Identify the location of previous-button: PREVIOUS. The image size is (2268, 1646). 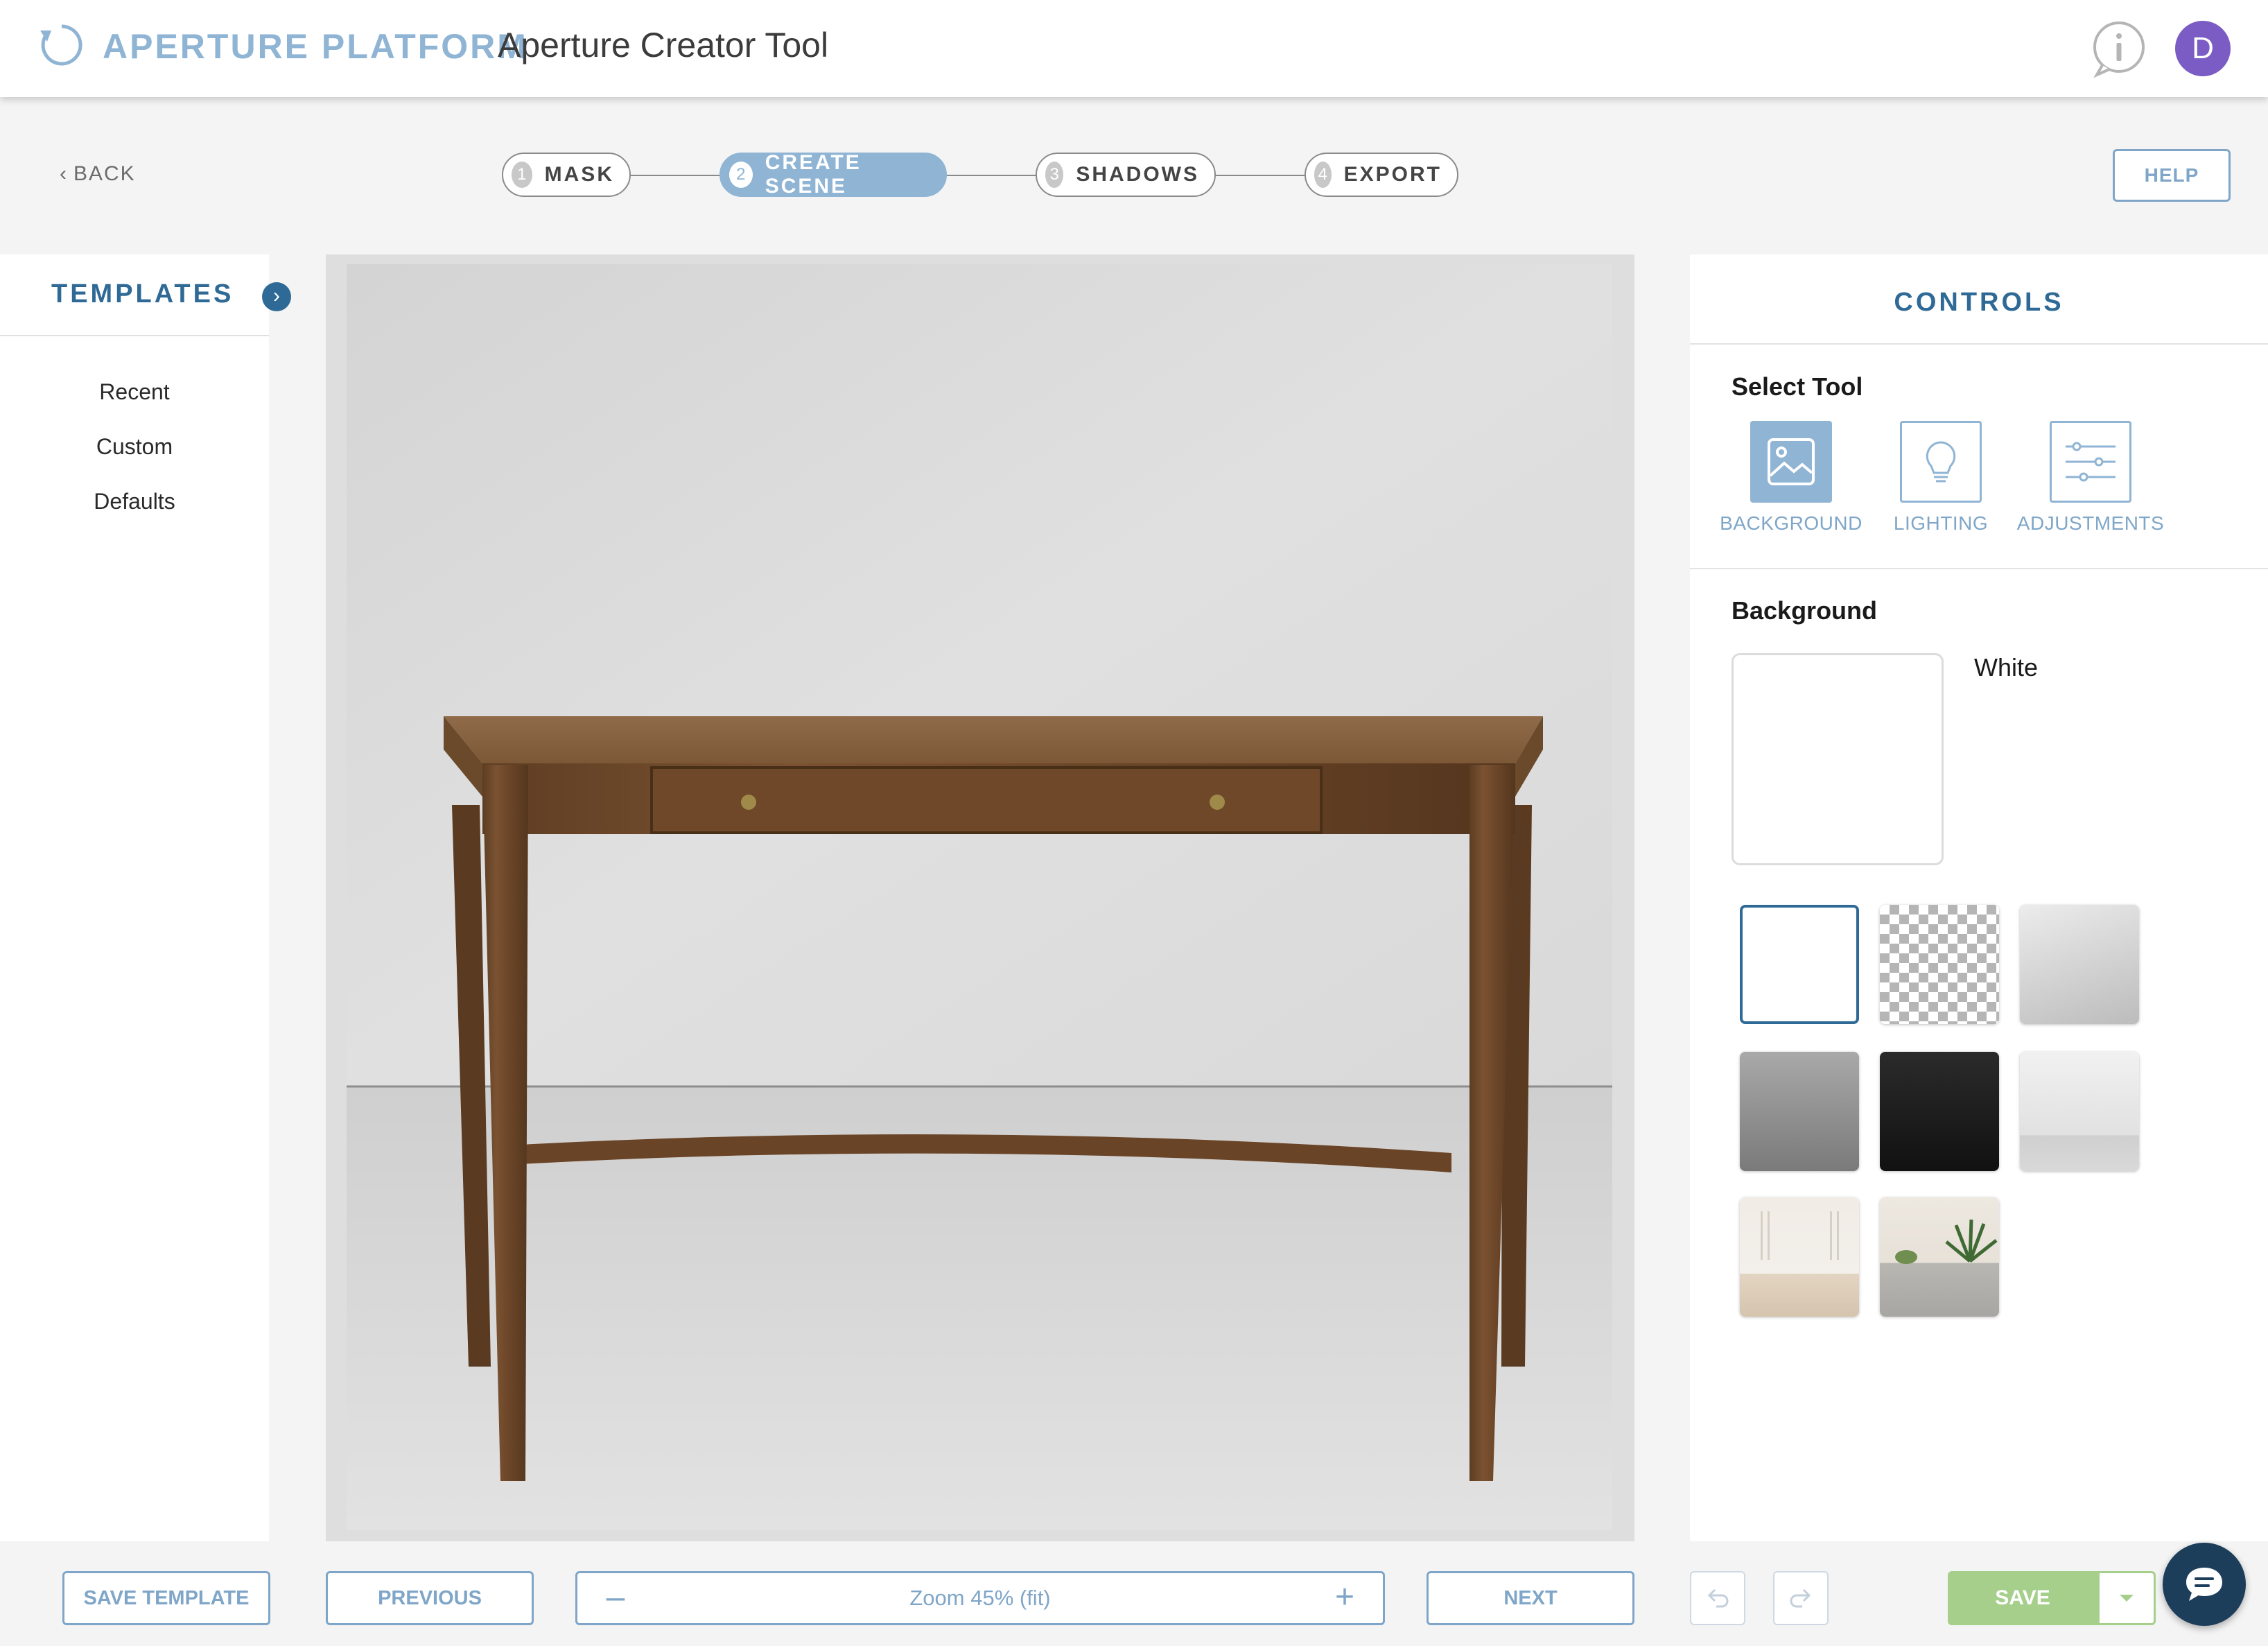
(430, 1598).